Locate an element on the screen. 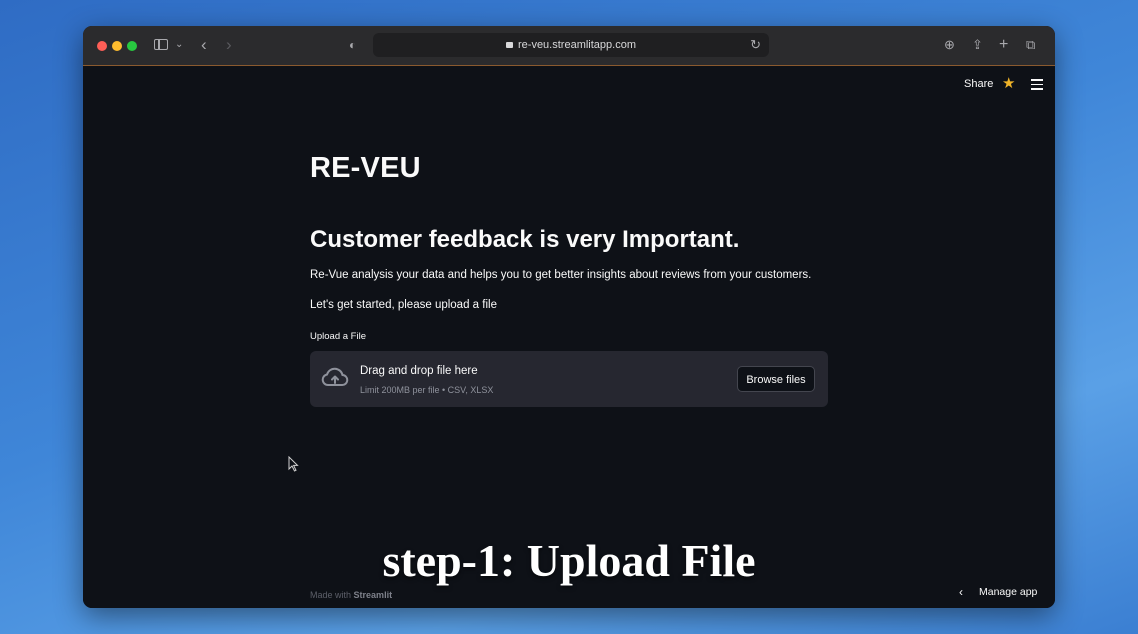 Image resolution: width=1138 pixels, height=634 pixels. manage-app-button: Manage app is located at coordinates (1008, 592).